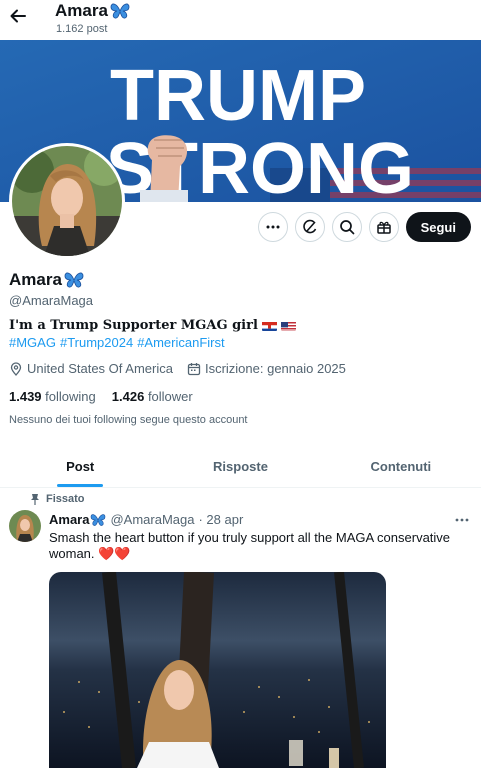  I want to click on gift-button, so click(383, 227).